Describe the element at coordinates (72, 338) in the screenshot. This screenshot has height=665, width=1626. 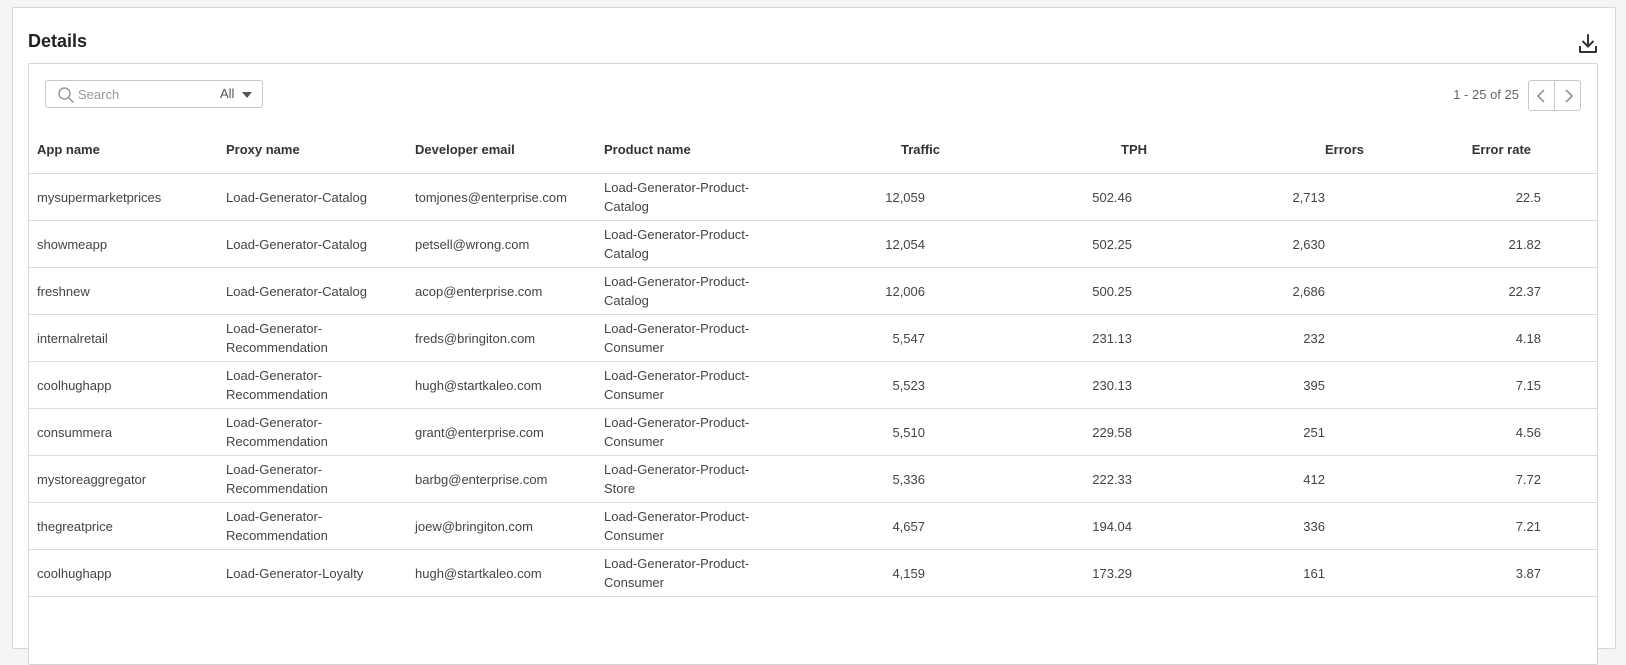
I see `app-name-text: internalretail` at that location.